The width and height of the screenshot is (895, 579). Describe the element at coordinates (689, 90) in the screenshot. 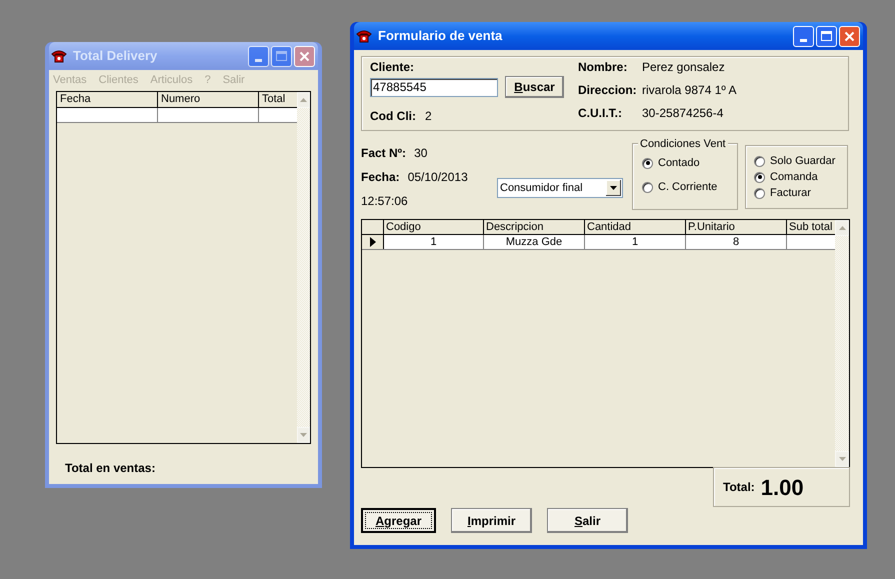

I see `field-value: rivarola 9874 1º A` at that location.